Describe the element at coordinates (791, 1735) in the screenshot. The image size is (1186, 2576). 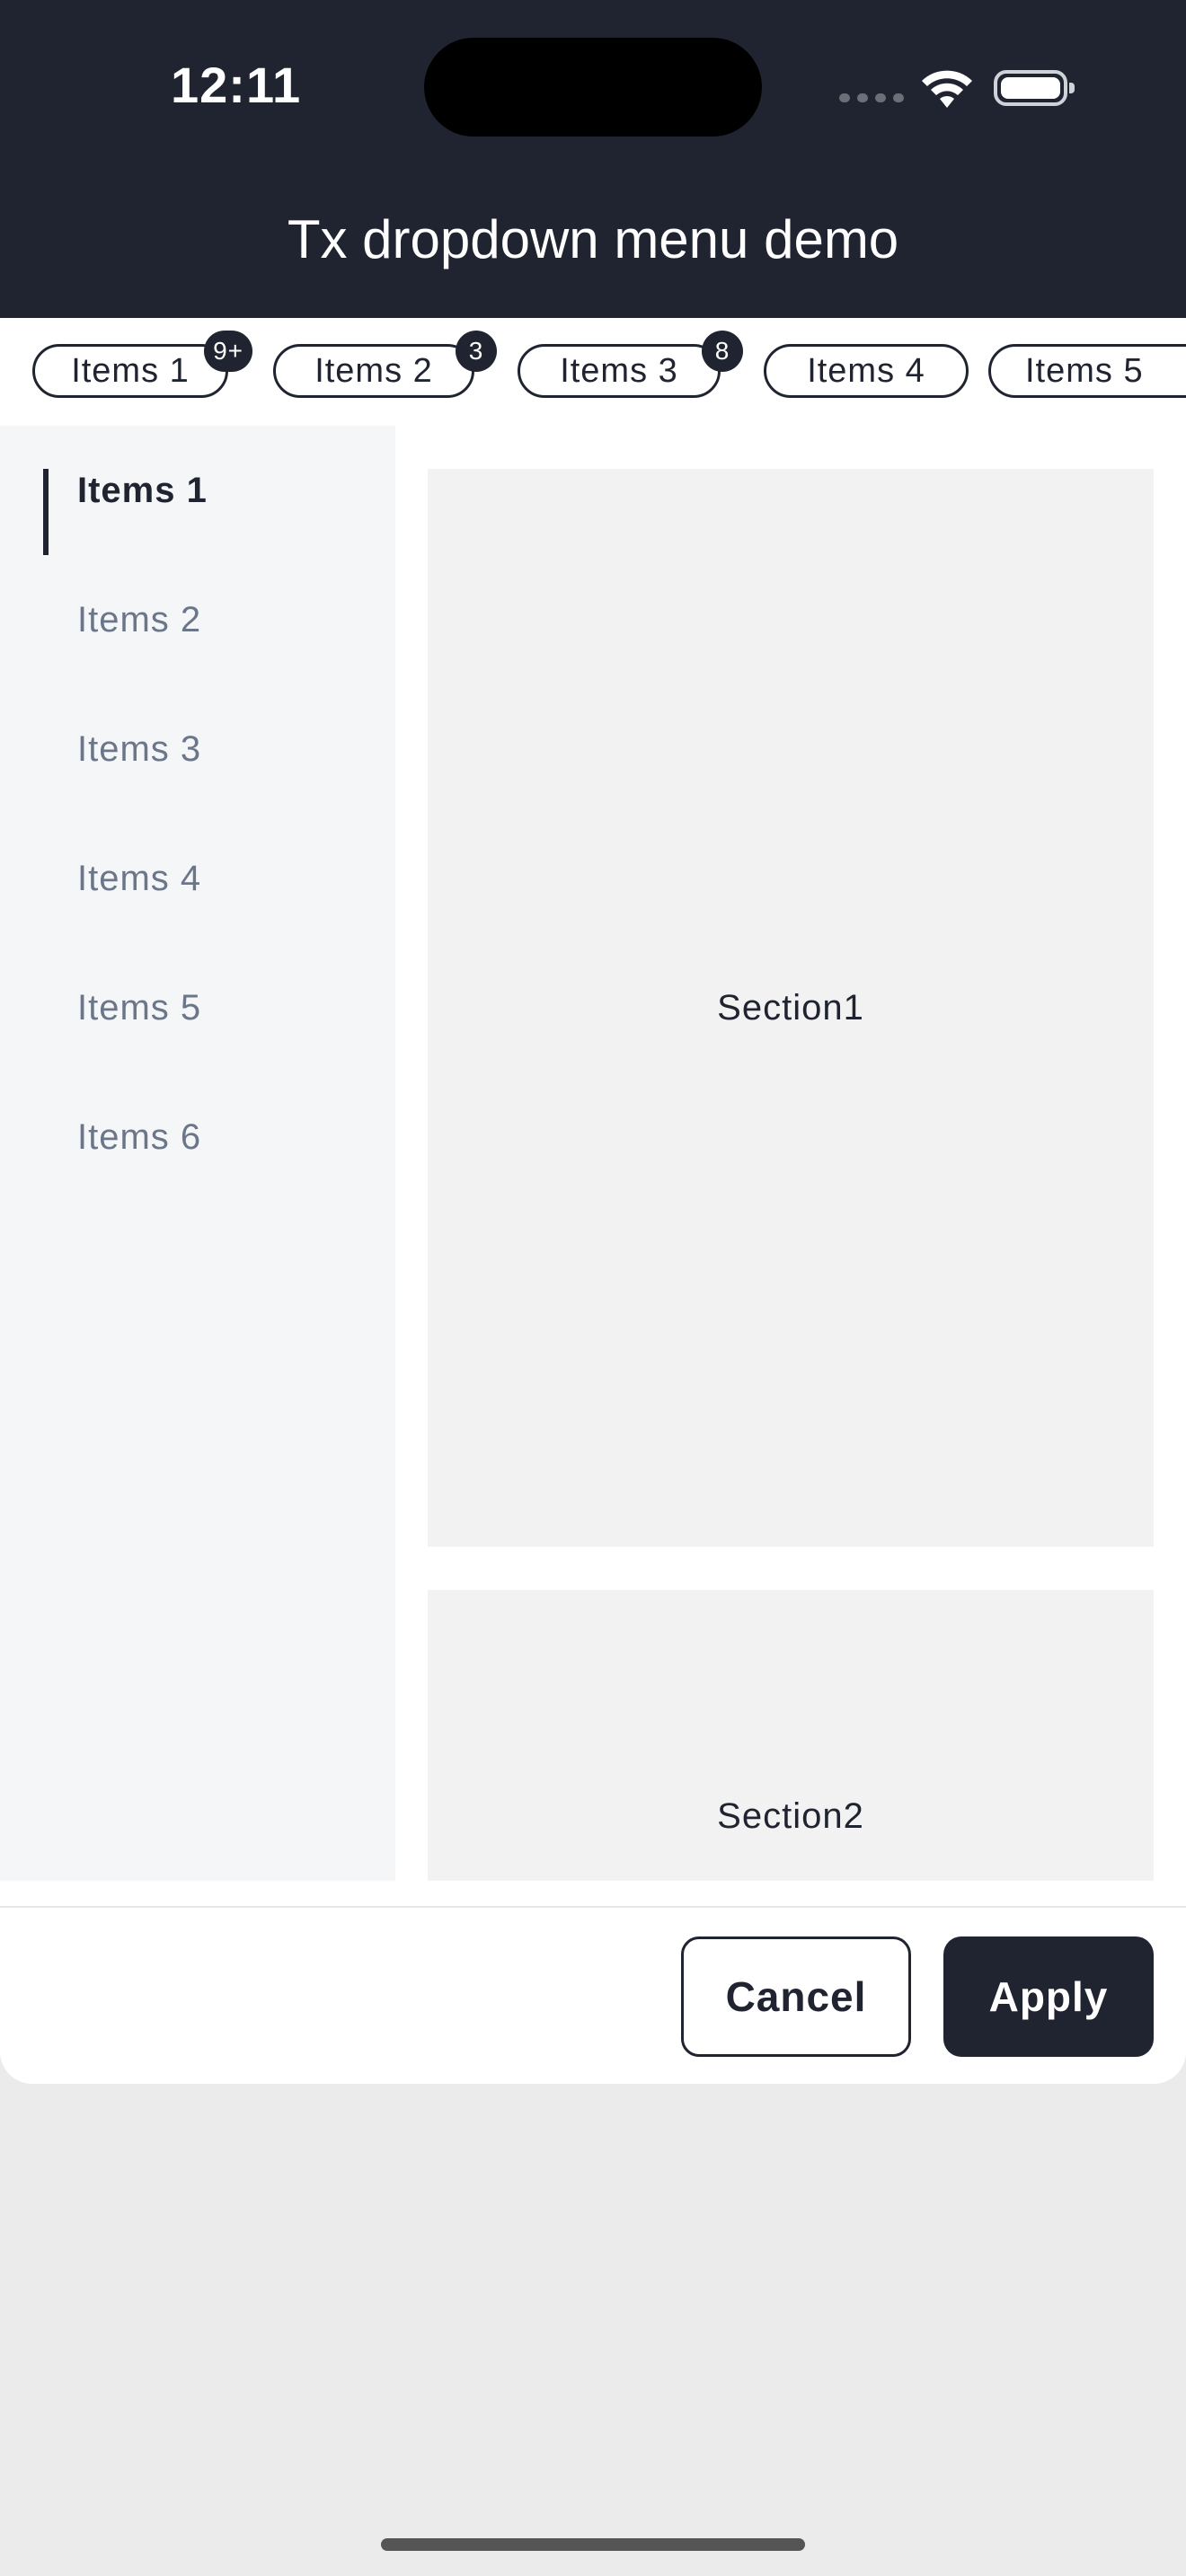
I see `section-card: Section2` at that location.